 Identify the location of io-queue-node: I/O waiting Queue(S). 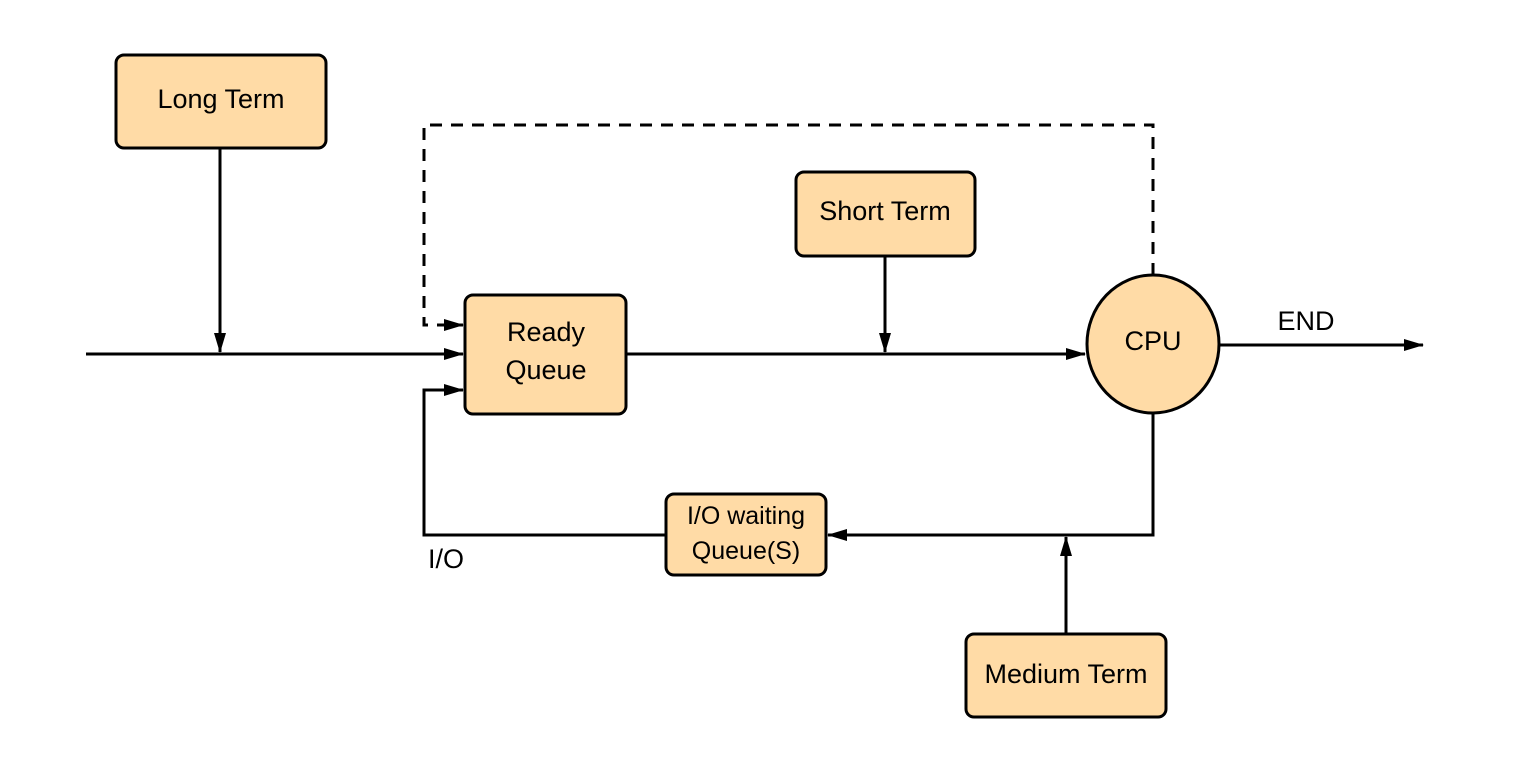
(746, 534).